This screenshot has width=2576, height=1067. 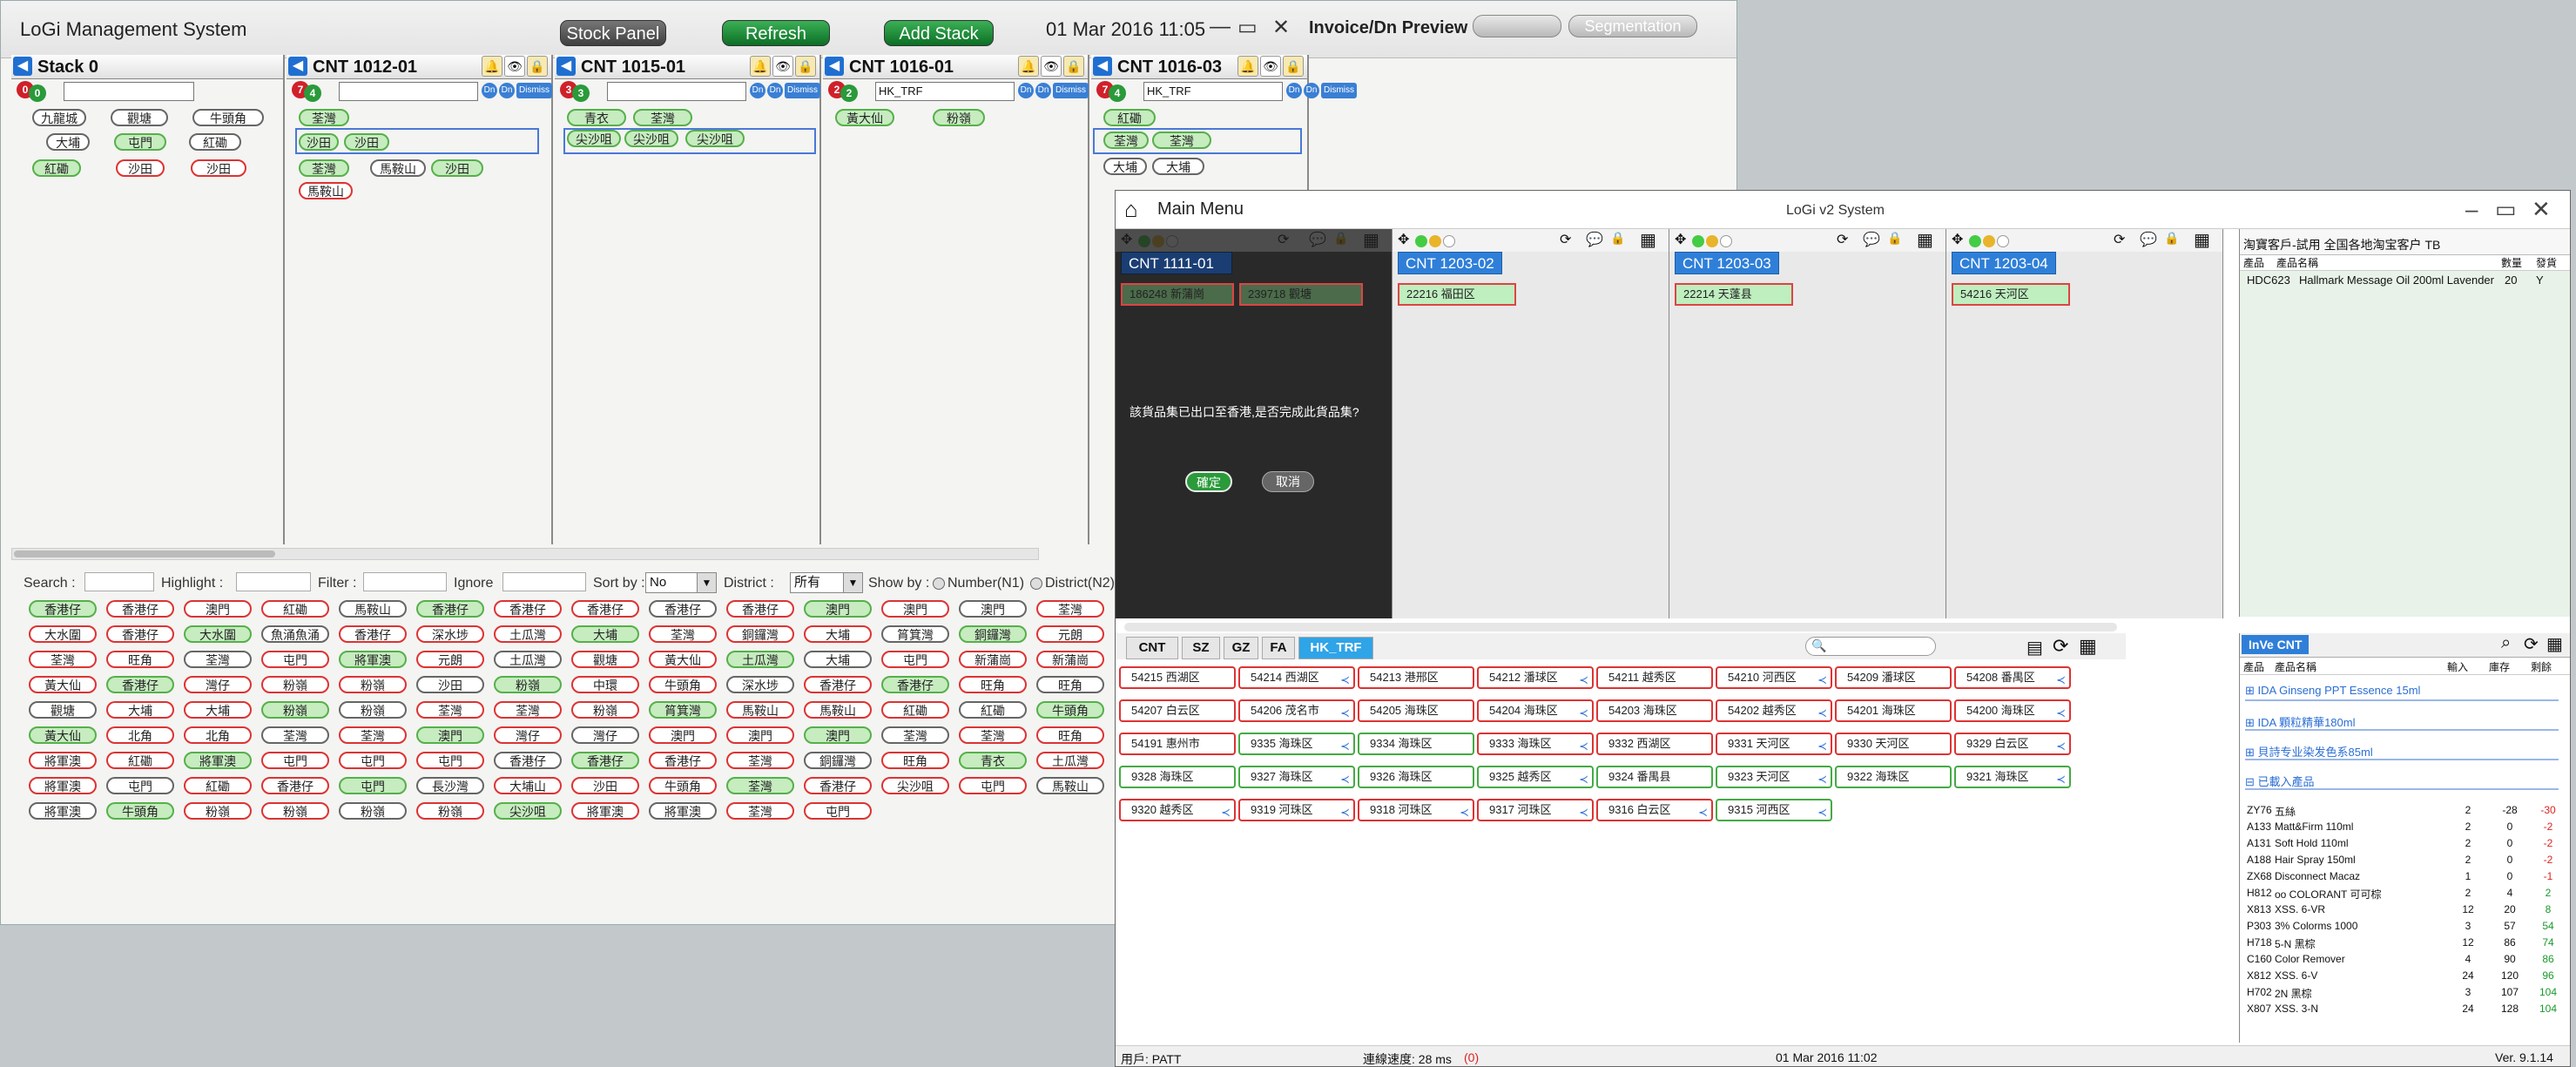 I want to click on tab-hk-trf: HK_TRF, so click(x=1335, y=648).